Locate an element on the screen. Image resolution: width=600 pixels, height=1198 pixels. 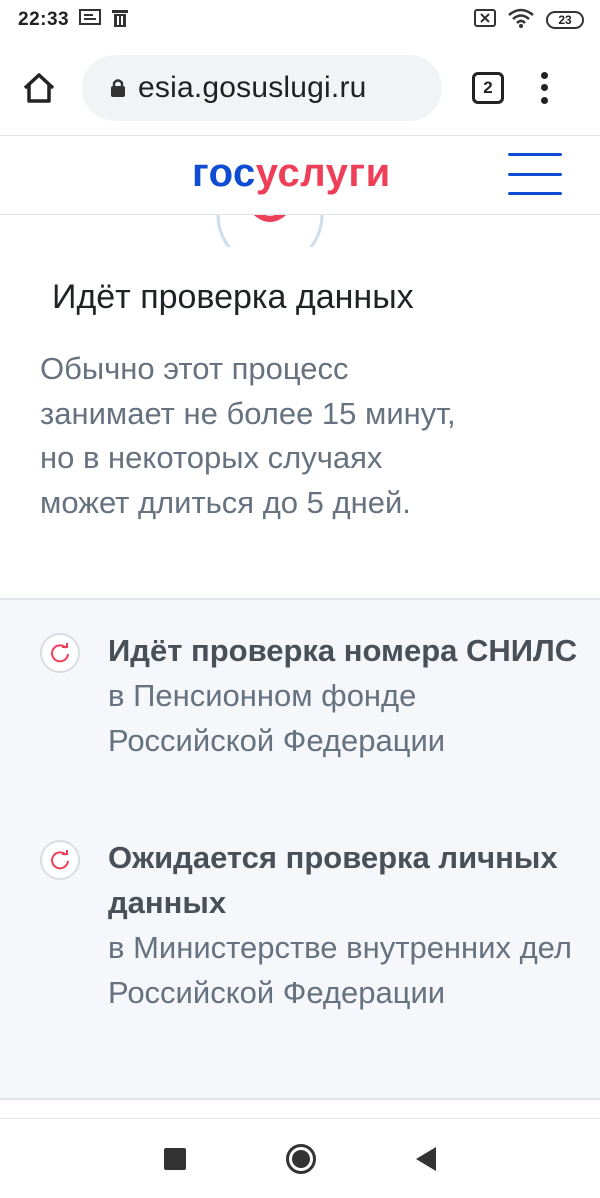
status-bar: 22:33 23 is located at coordinates (300, 20).